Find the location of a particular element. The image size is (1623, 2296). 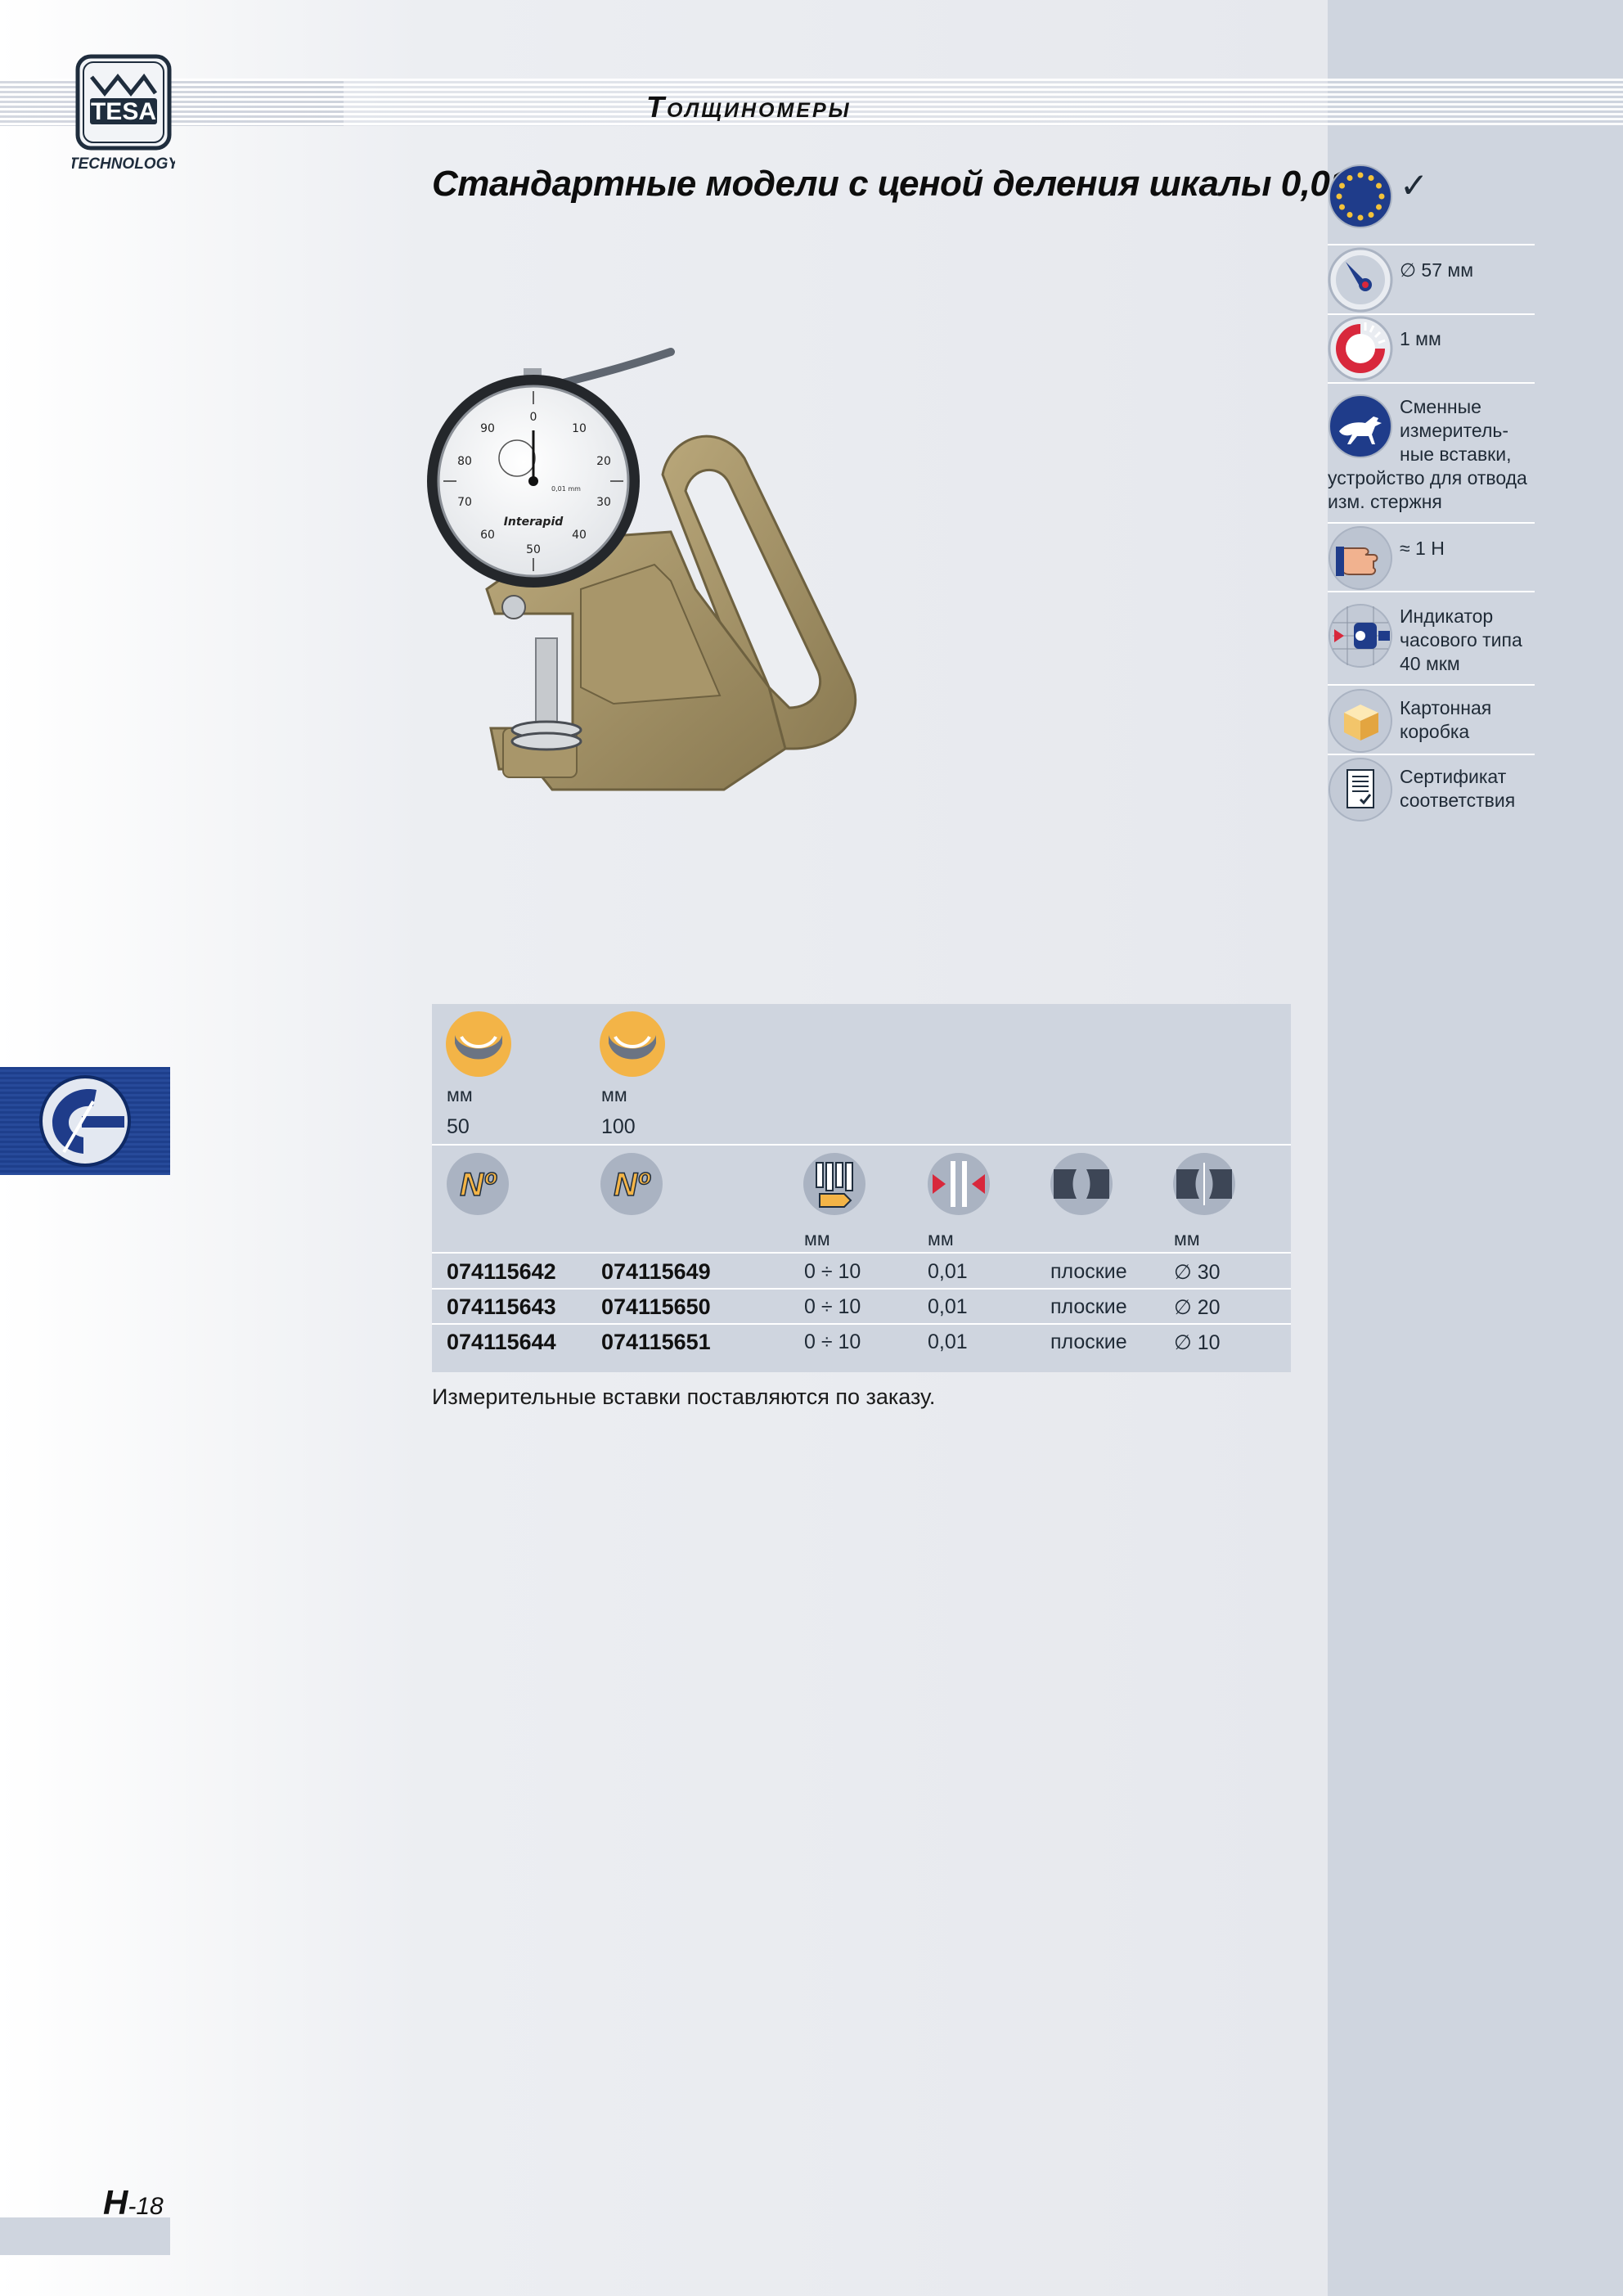

table-cell-r3-no2: 074115651 is located at coordinates (656, 1342).